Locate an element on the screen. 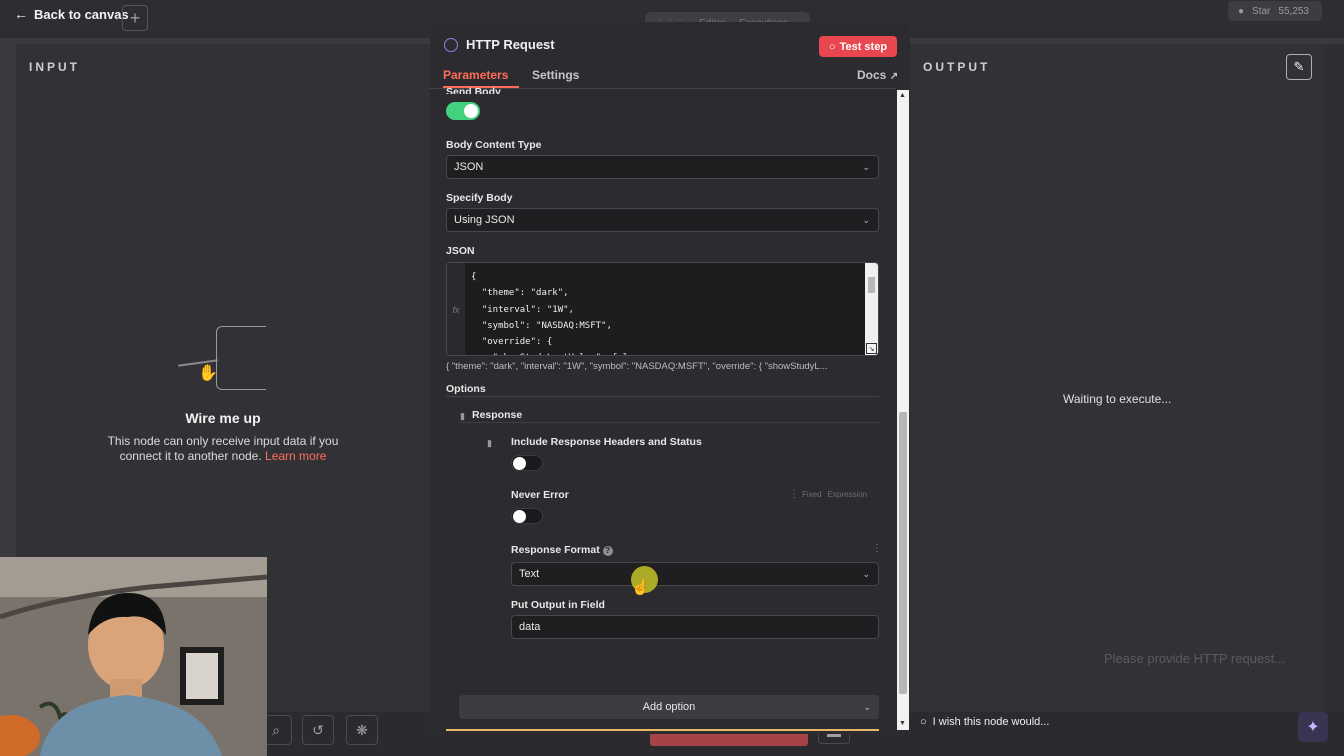  never-error-label: Never Error is located at coordinates (540, 495).